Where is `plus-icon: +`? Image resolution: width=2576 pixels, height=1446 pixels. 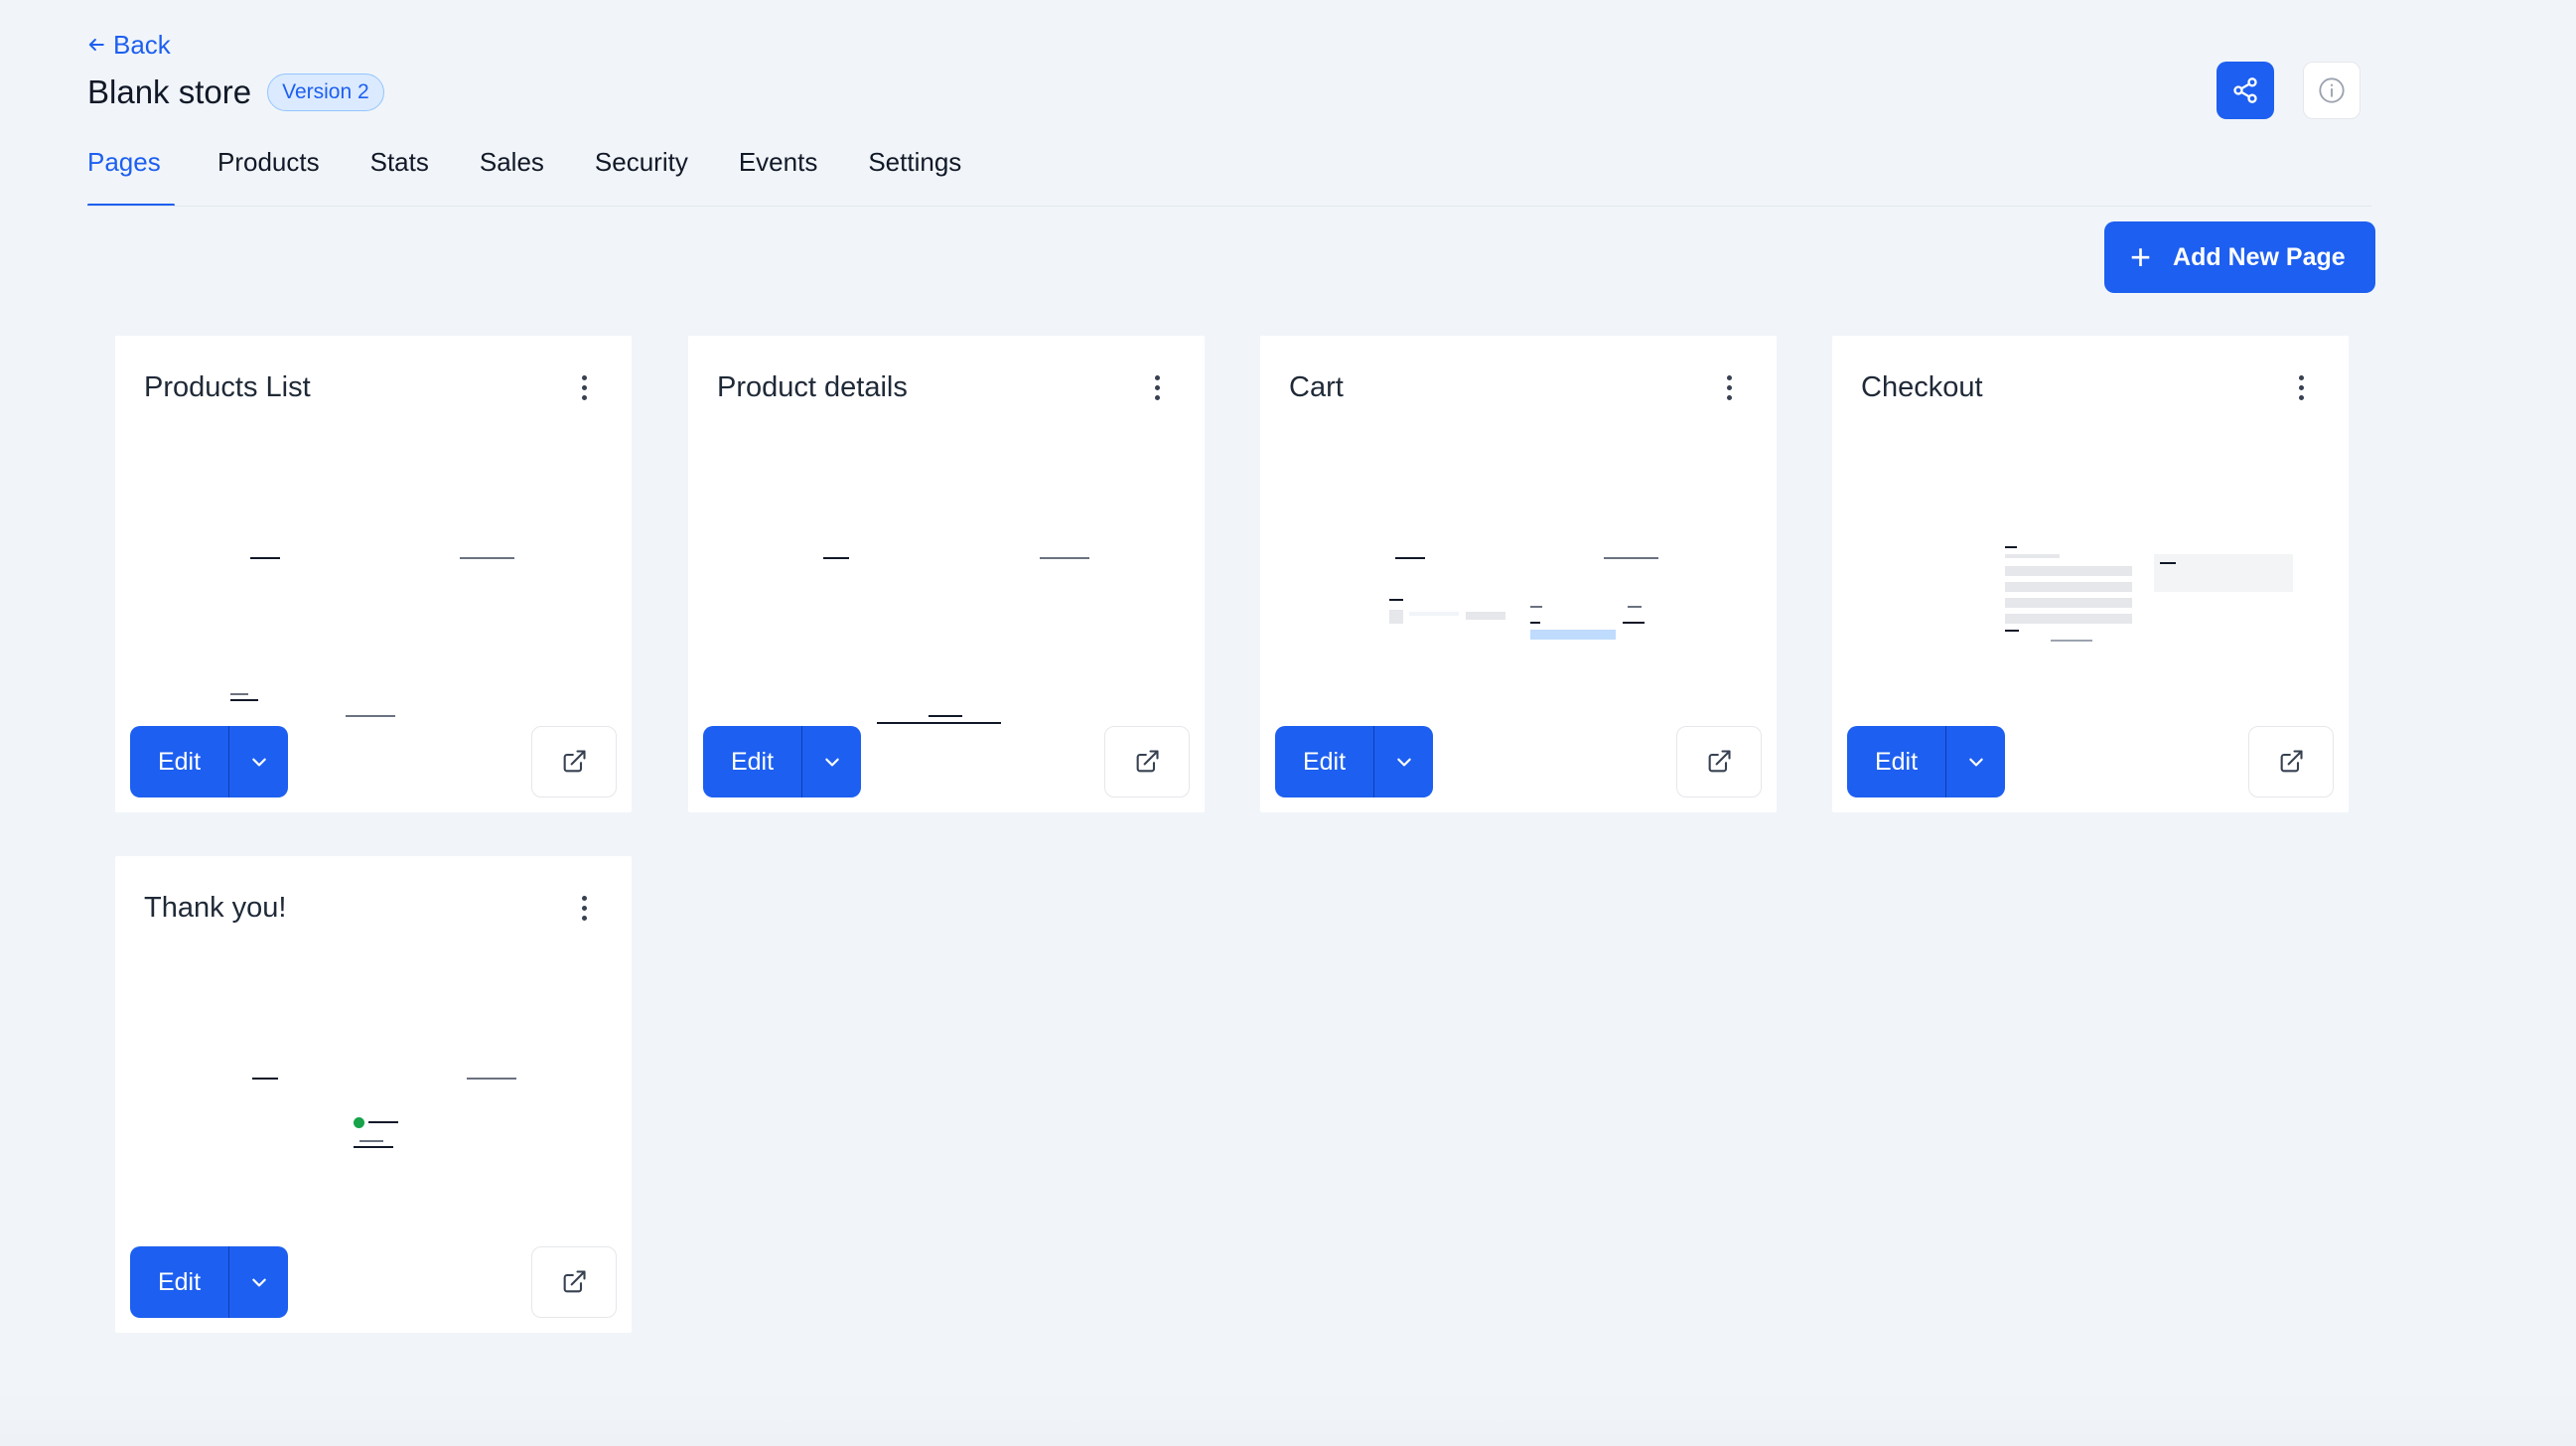
plus-icon: + is located at coordinates (2141, 256).